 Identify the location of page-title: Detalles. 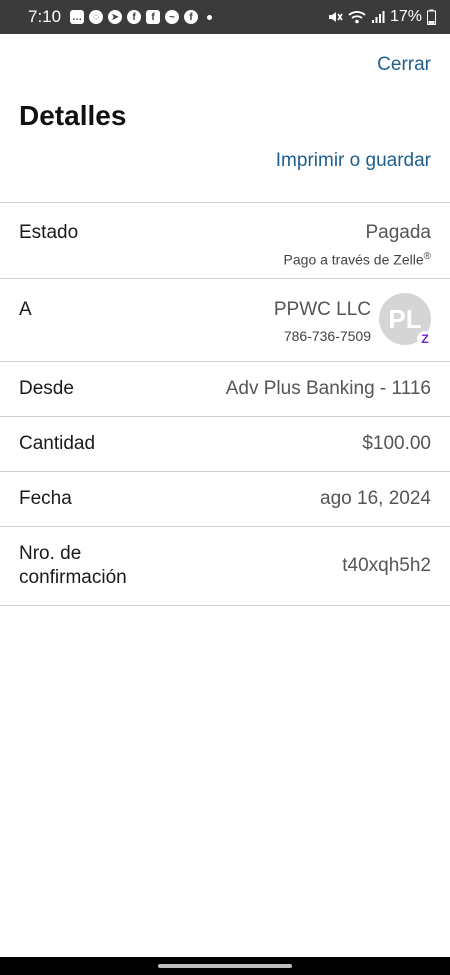
(73, 115).